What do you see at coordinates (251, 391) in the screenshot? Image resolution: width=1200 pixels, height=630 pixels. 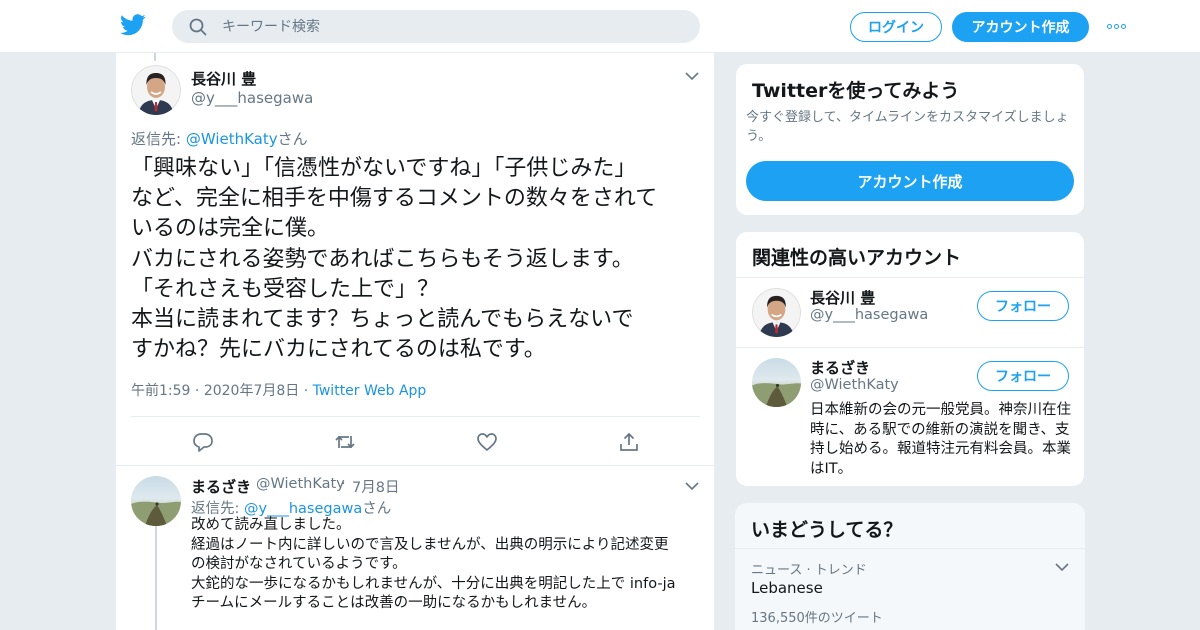 I see `tweet-date: 2020年7月8日` at bounding box center [251, 391].